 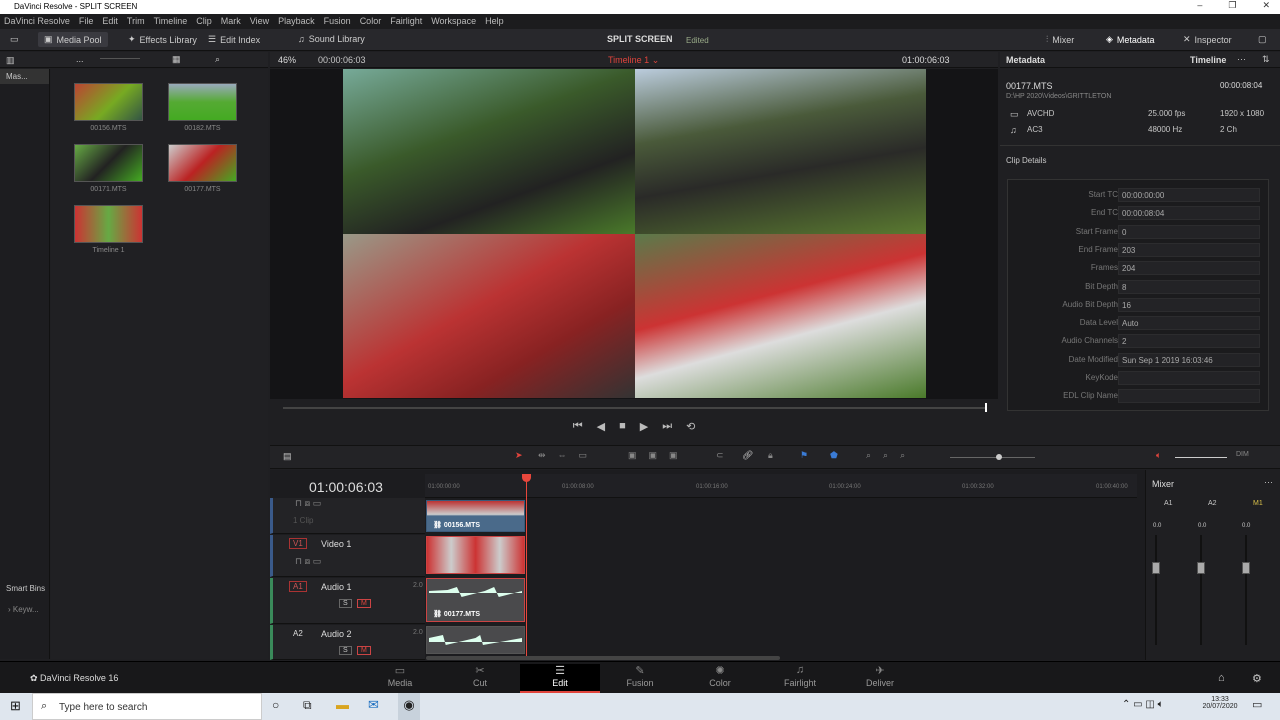 What do you see at coordinates (1220, 703) in the screenshot?
I see `clock: 13:33 20/07/2020` at bounding box center [1220, 703].